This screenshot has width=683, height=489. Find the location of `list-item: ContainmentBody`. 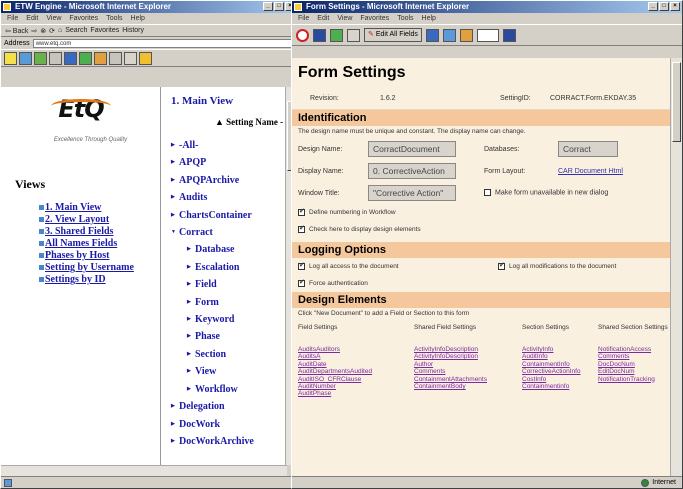

list-item: ContainmentBody is located at coordinates (468, 386).